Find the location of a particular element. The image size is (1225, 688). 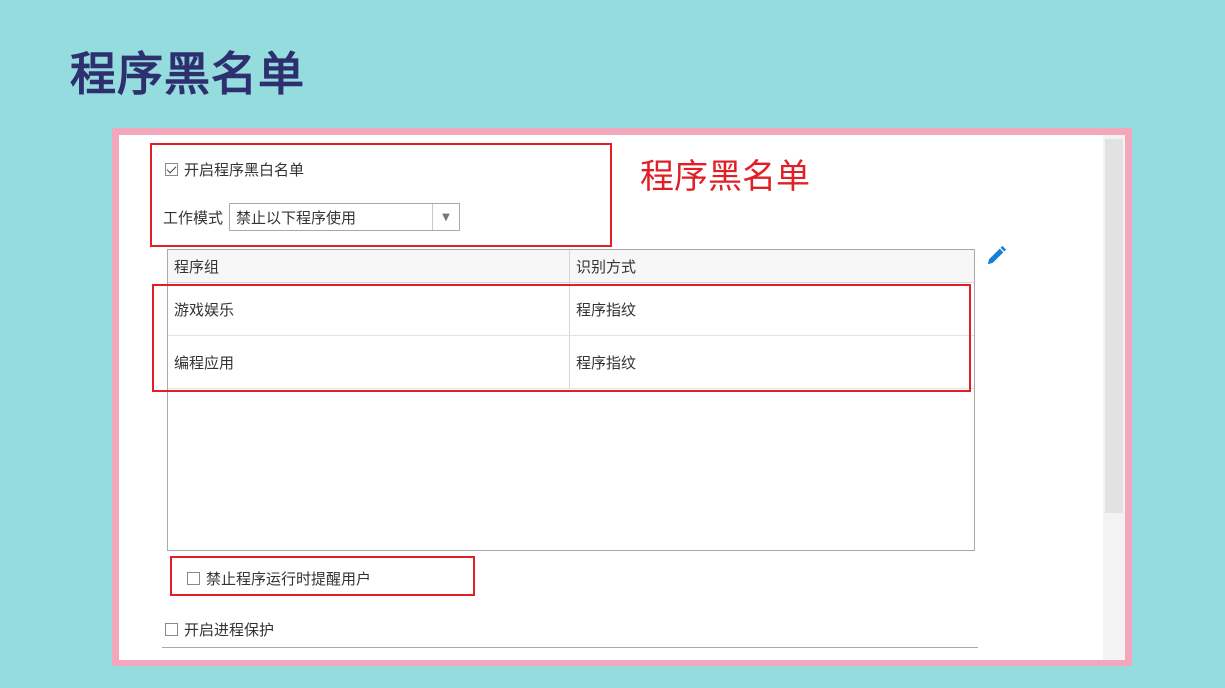

highlight-box-rows is located at coordinates (561, 338).